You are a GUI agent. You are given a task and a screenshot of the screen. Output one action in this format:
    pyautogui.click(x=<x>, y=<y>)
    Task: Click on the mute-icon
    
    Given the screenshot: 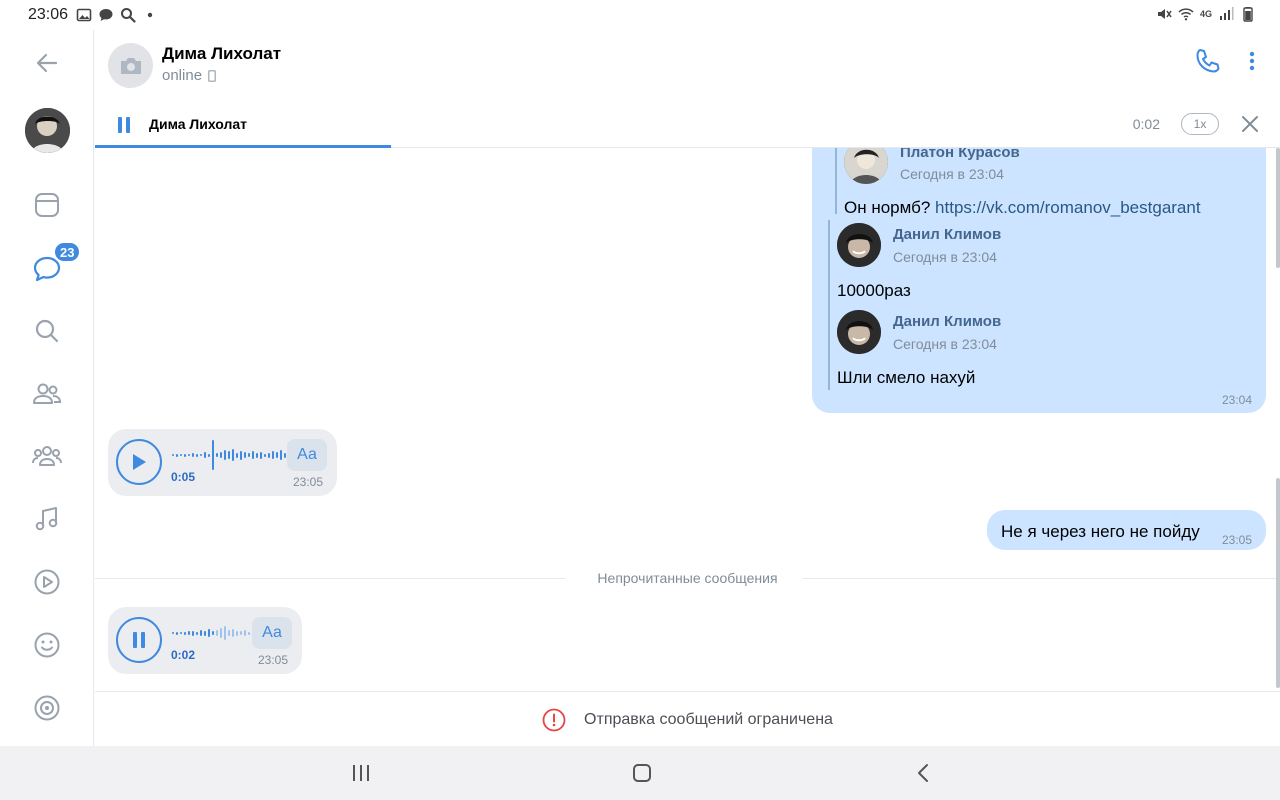 What is the action you would take?
    pyautogui.click(x=1164, y=14)
    